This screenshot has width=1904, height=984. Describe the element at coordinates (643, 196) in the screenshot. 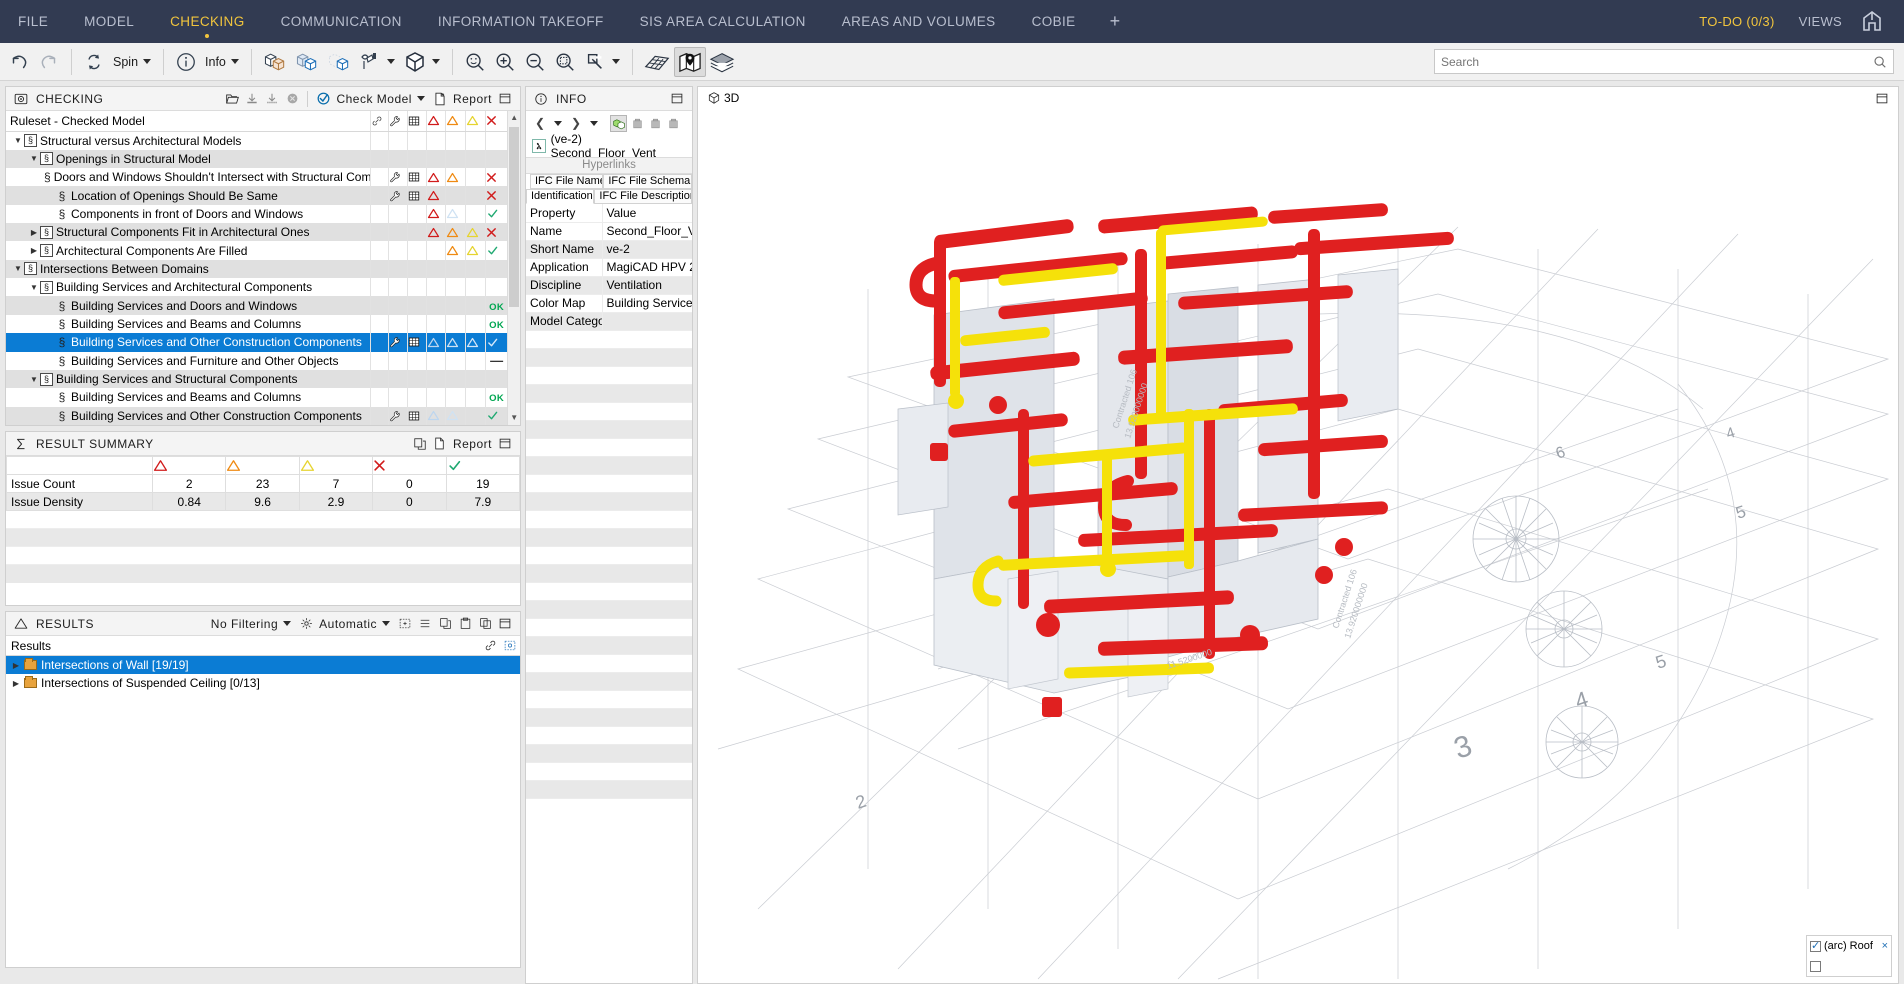

I see `tab-ifc-file-description: IFC File Description` at that location.